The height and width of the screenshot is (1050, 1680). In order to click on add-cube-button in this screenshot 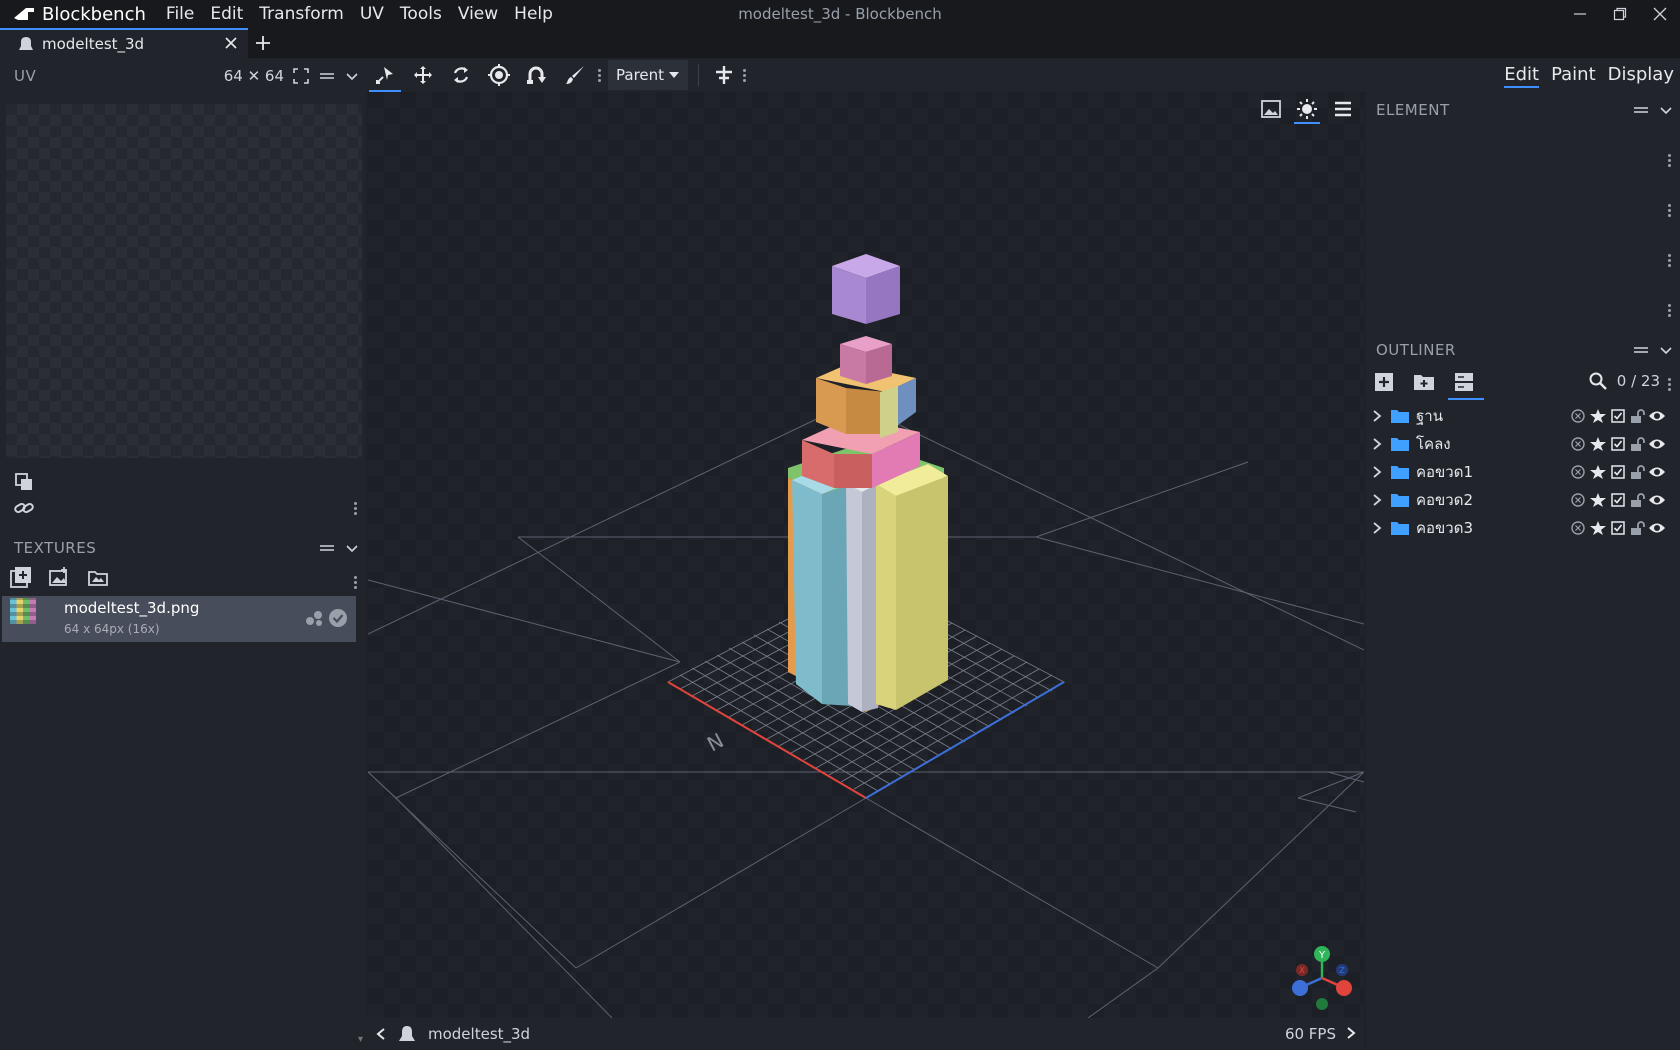, I will do `click(1384, 382)`.